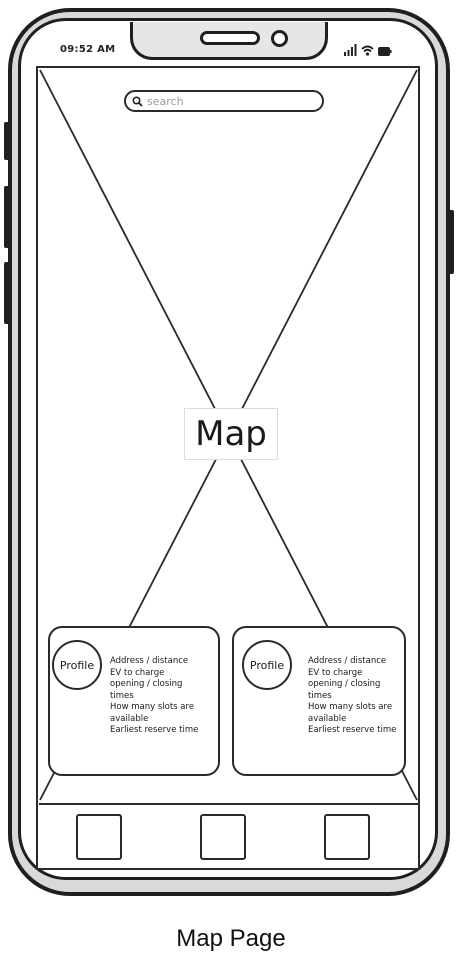 The width and height of the screenshot is (462, 962). What do you see at coordinates (231, 938) in the screenshot?
I see `page-caption: Map Page` at bounding box center [231, 938].